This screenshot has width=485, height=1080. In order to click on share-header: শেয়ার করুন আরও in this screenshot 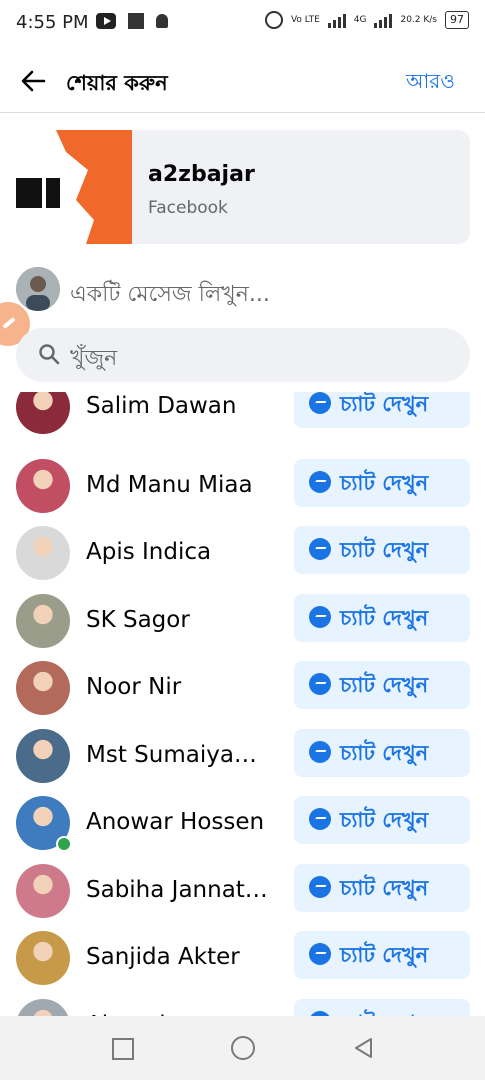, I will do `click(242, 81)`.